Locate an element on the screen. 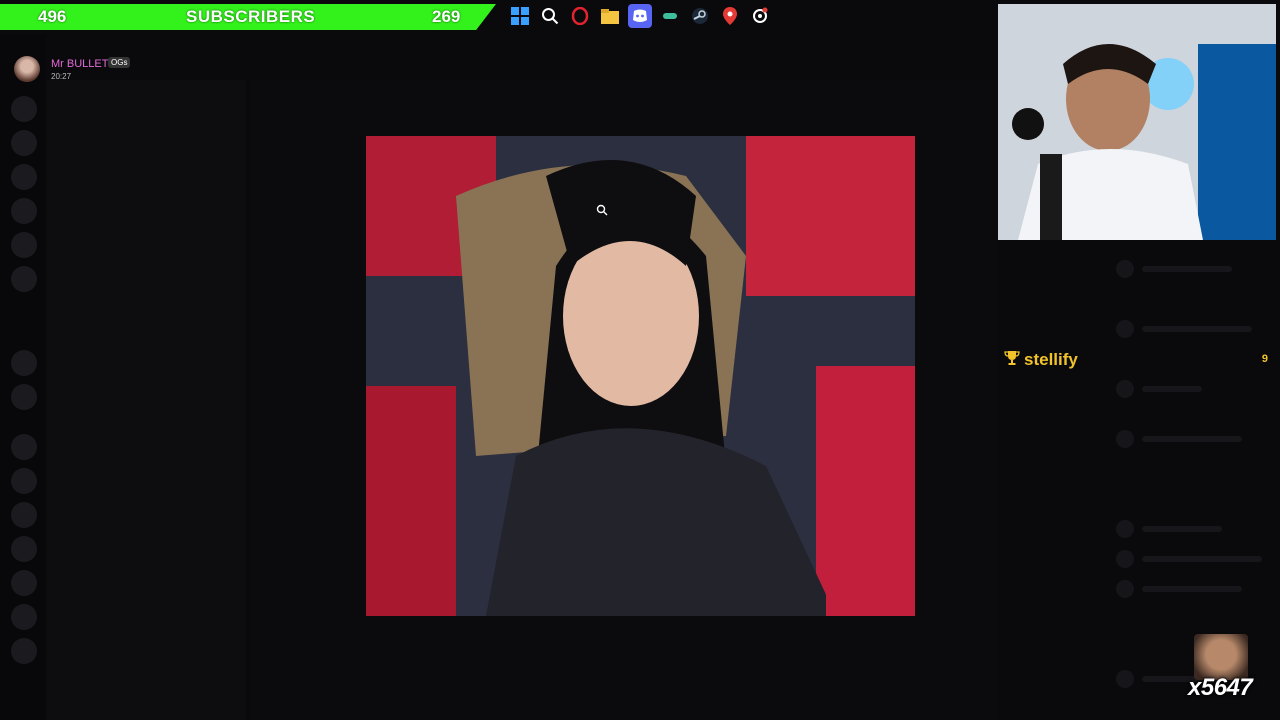 The height and width of the screenshot is (720, 1280). discord-icon is located at coordinates (640, 16).